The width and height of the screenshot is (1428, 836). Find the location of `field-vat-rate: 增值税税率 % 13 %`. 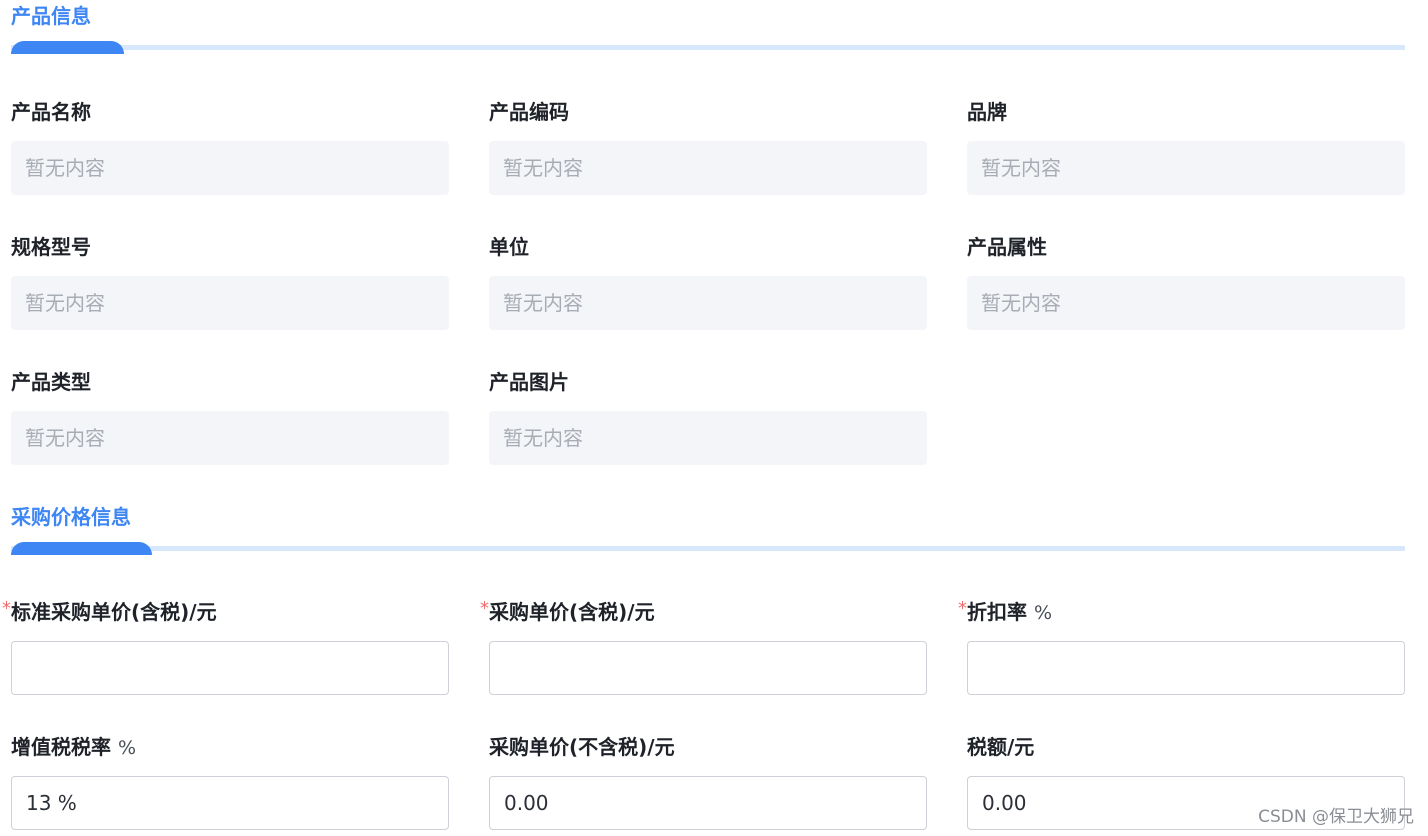

field-vat-rate: 增值税税率 % 13 % is located at coordinates (230, 782).